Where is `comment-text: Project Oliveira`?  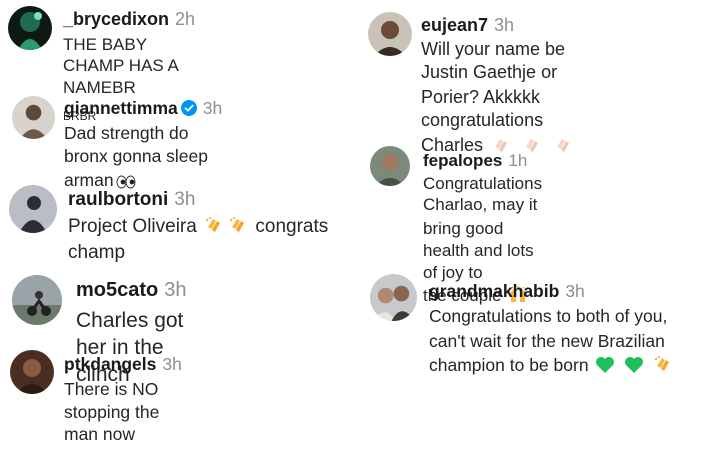 comment-text: Project Oliveira is located at coordinates (132, 226).